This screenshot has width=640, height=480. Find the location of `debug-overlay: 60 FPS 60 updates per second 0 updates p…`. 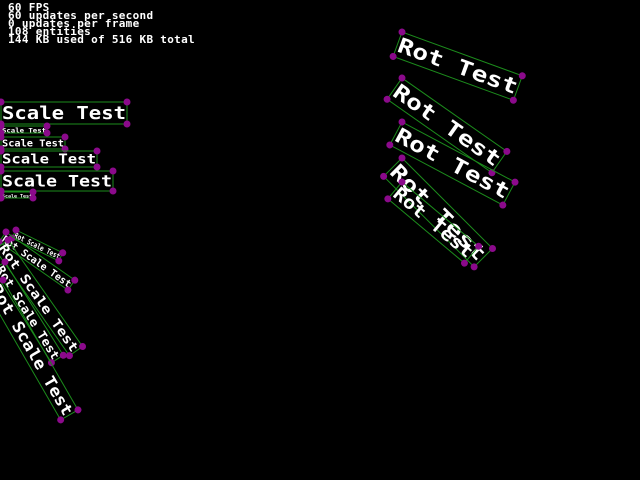

debug-overlay: 60 FPS 60 updates per second 0 updates p… is located at coordinates (101, 24).